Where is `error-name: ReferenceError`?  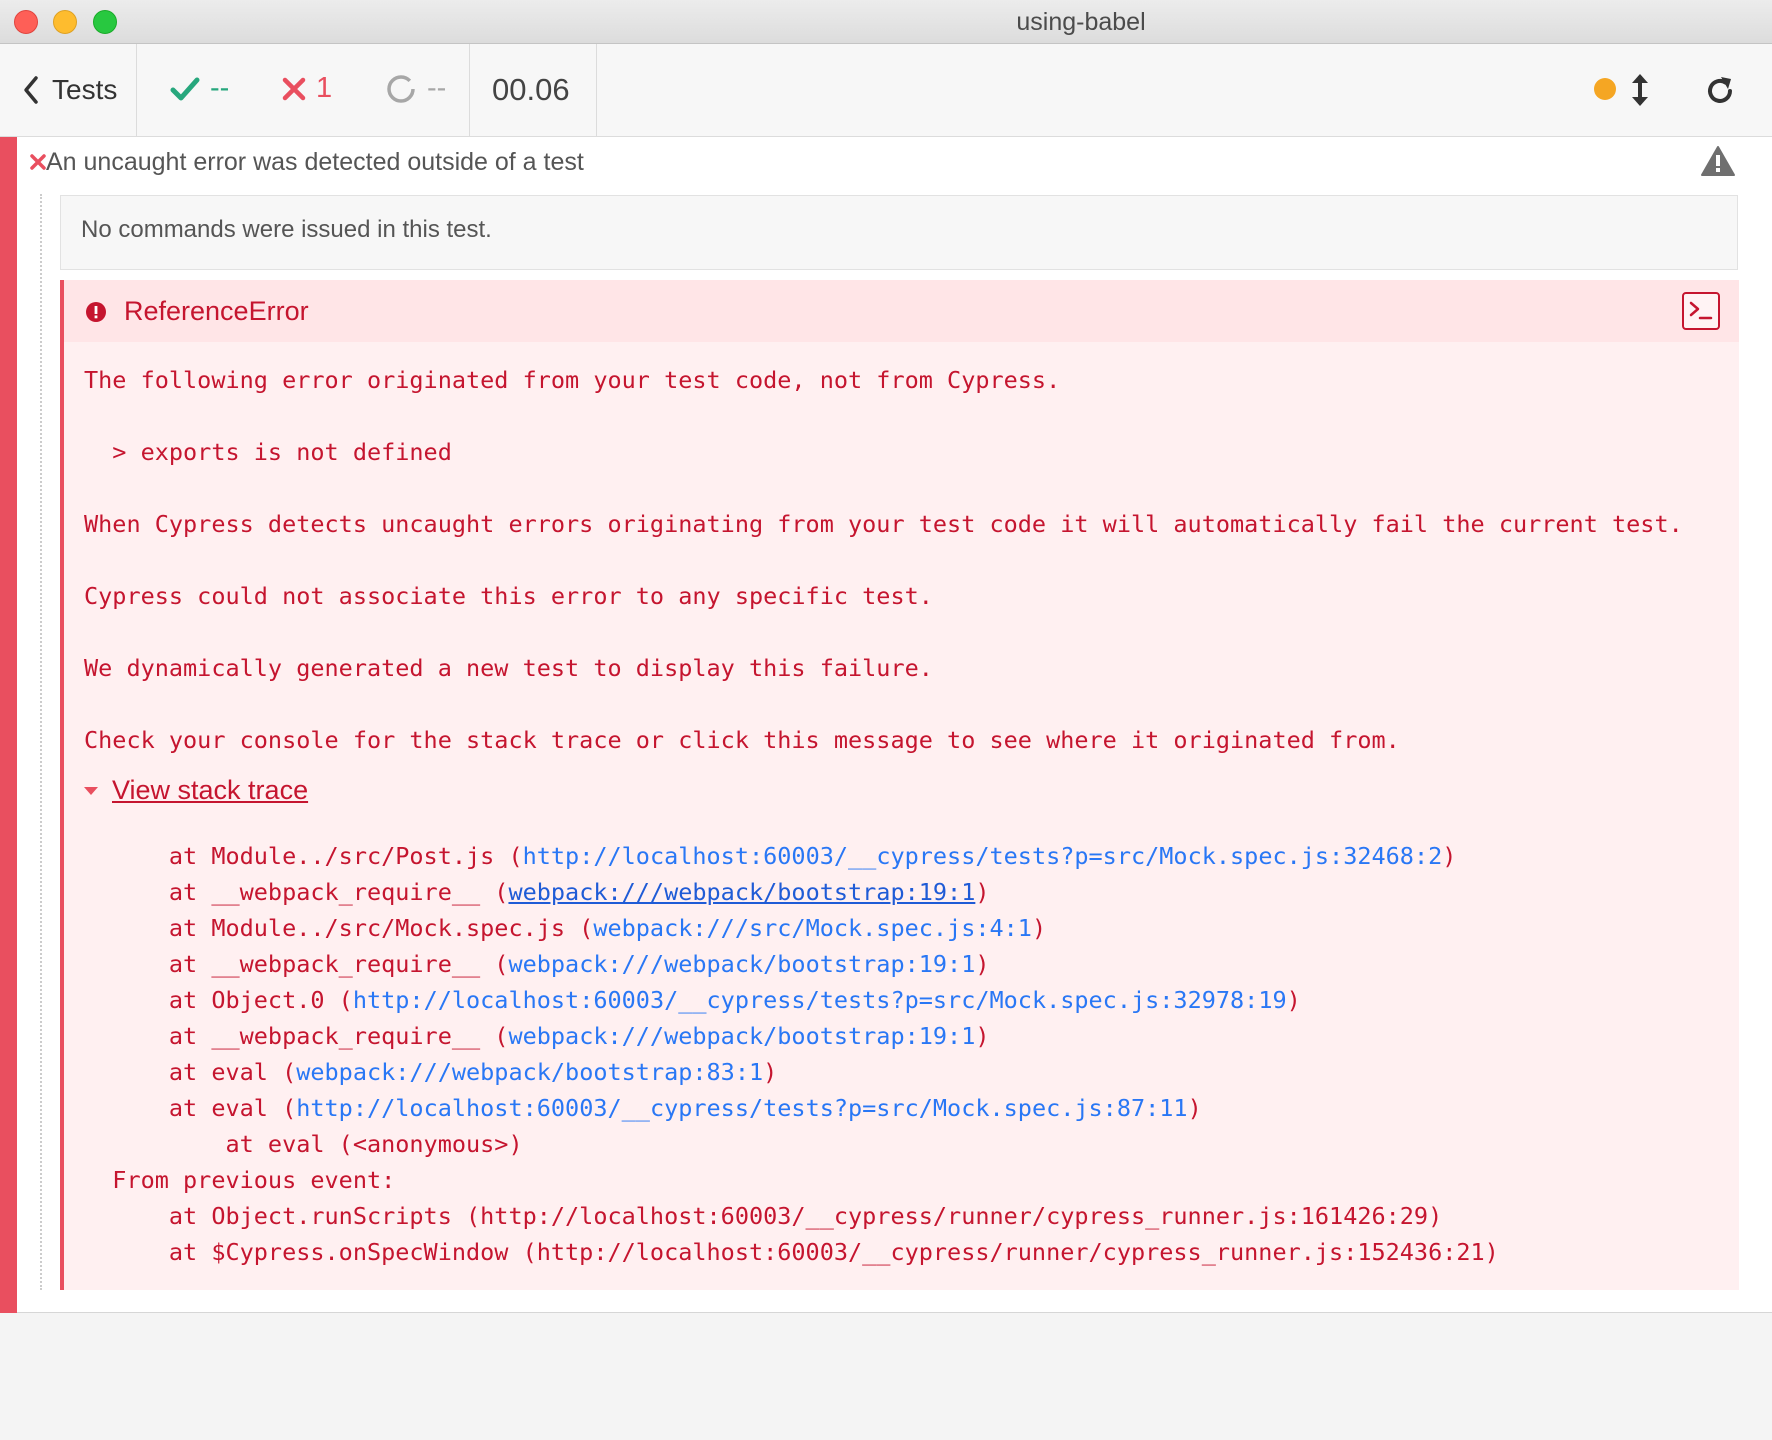 error-name: ReferenceError is located at coordinates (216, 311).